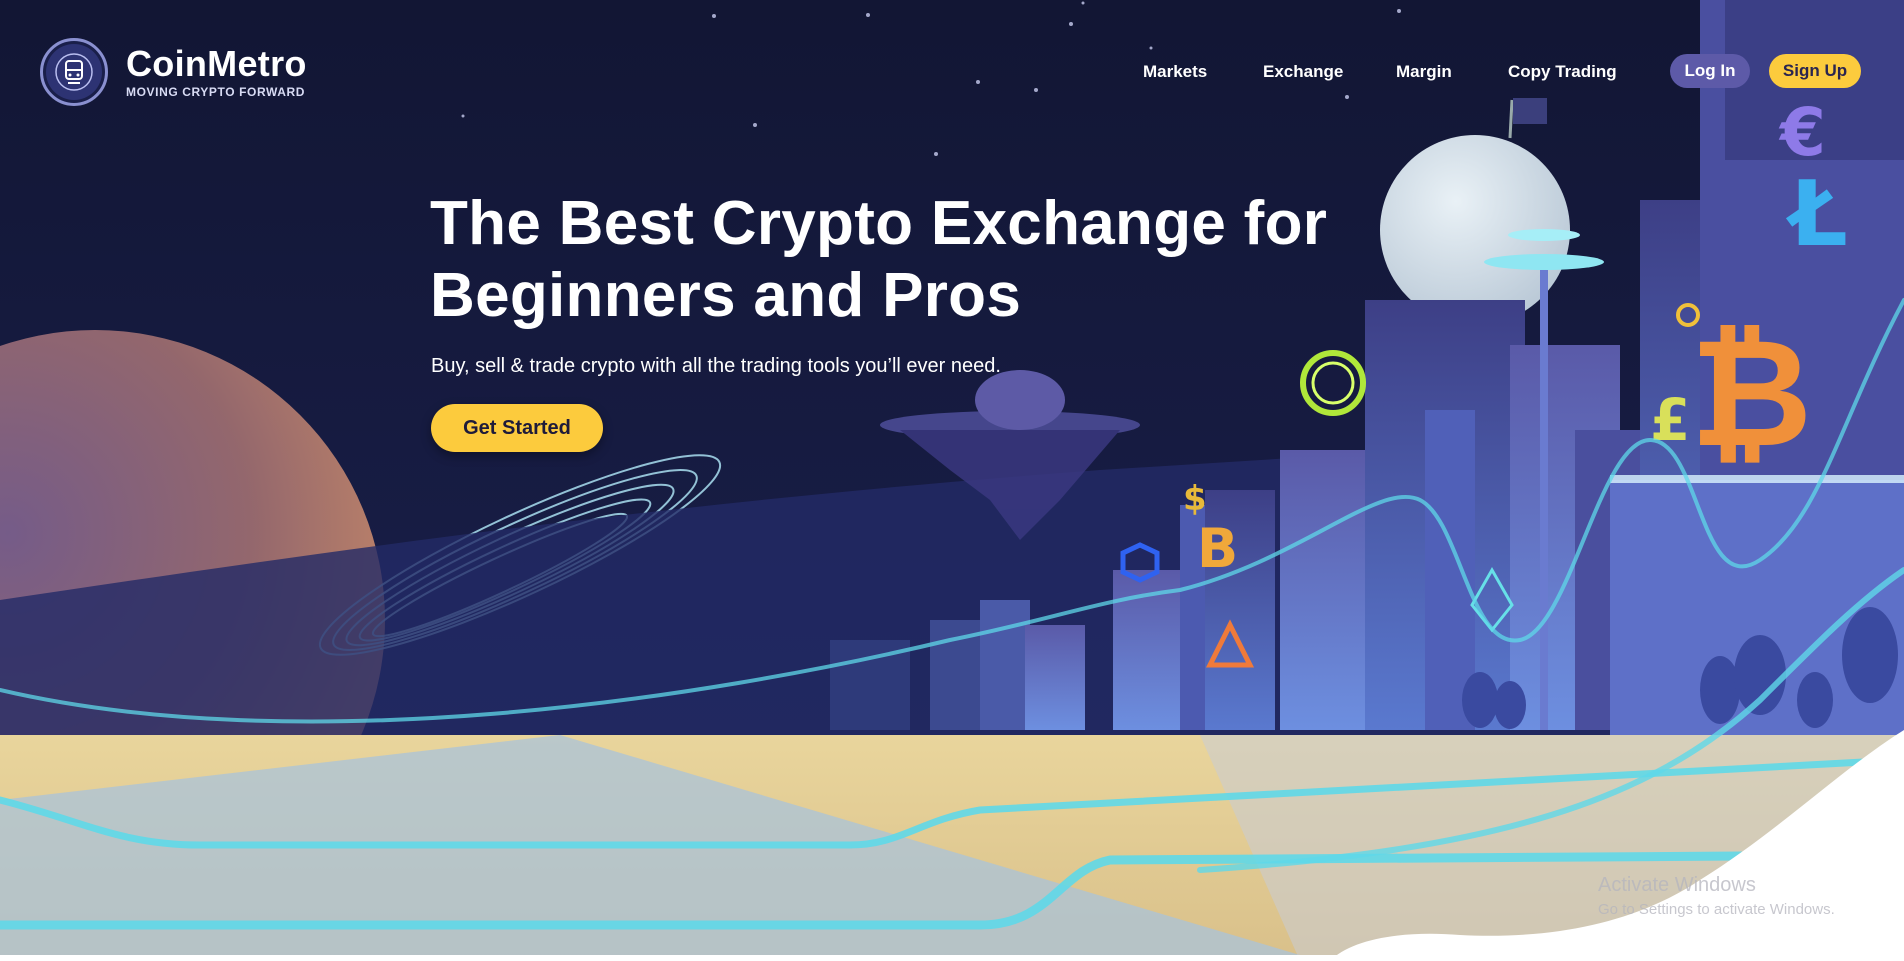  What do you see at coordinates (726, 295) in the screenshot?
I see `hero-title-line2: Beginners and Pros` at bounding box center [726, 295].